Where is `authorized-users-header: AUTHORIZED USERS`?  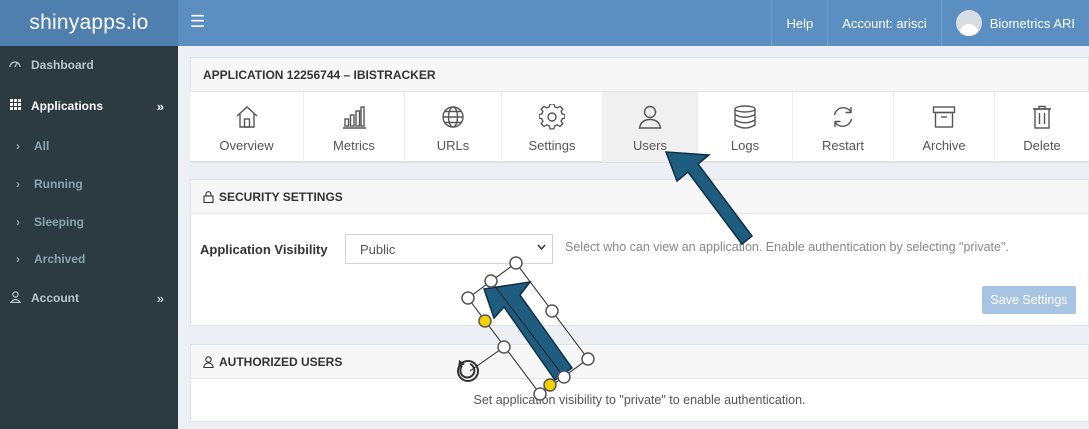
authorized-users-header: AUTHORIZED USERS is located at coordinates (639, 362).